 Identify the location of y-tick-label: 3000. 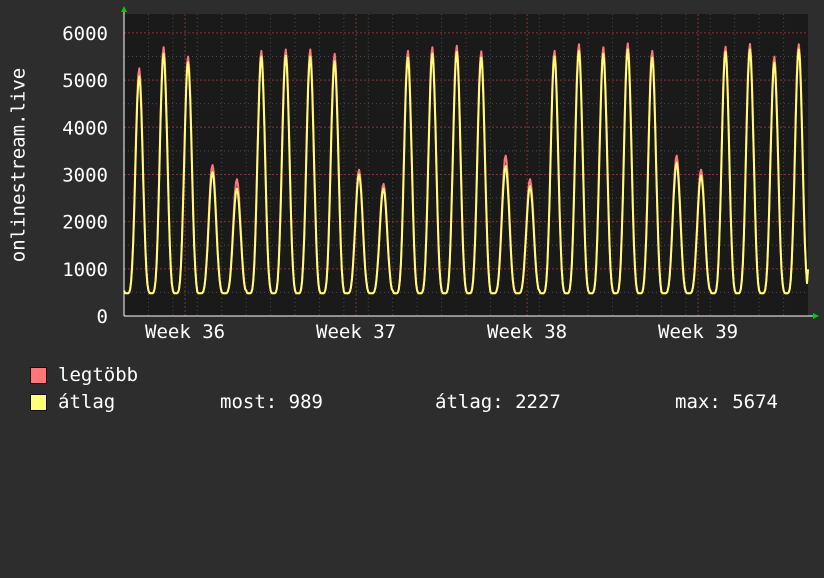
(85, 175).